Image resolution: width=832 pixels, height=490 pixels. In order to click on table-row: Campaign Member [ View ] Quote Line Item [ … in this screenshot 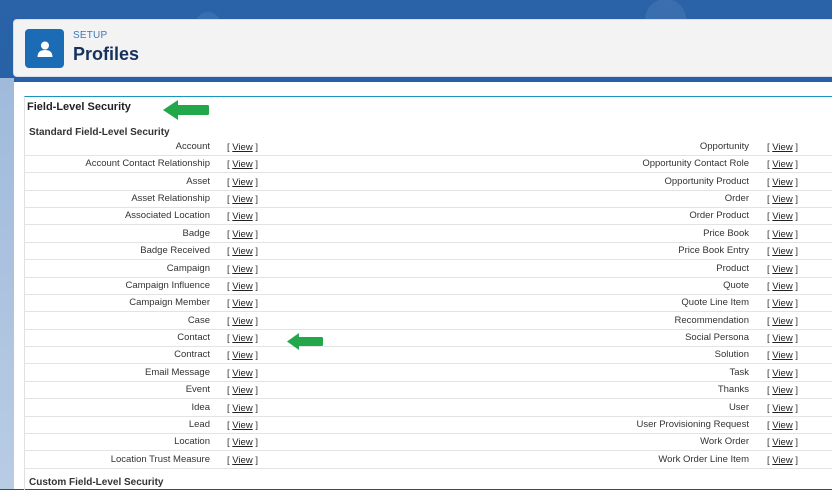, I will do `click(428, 304)`.